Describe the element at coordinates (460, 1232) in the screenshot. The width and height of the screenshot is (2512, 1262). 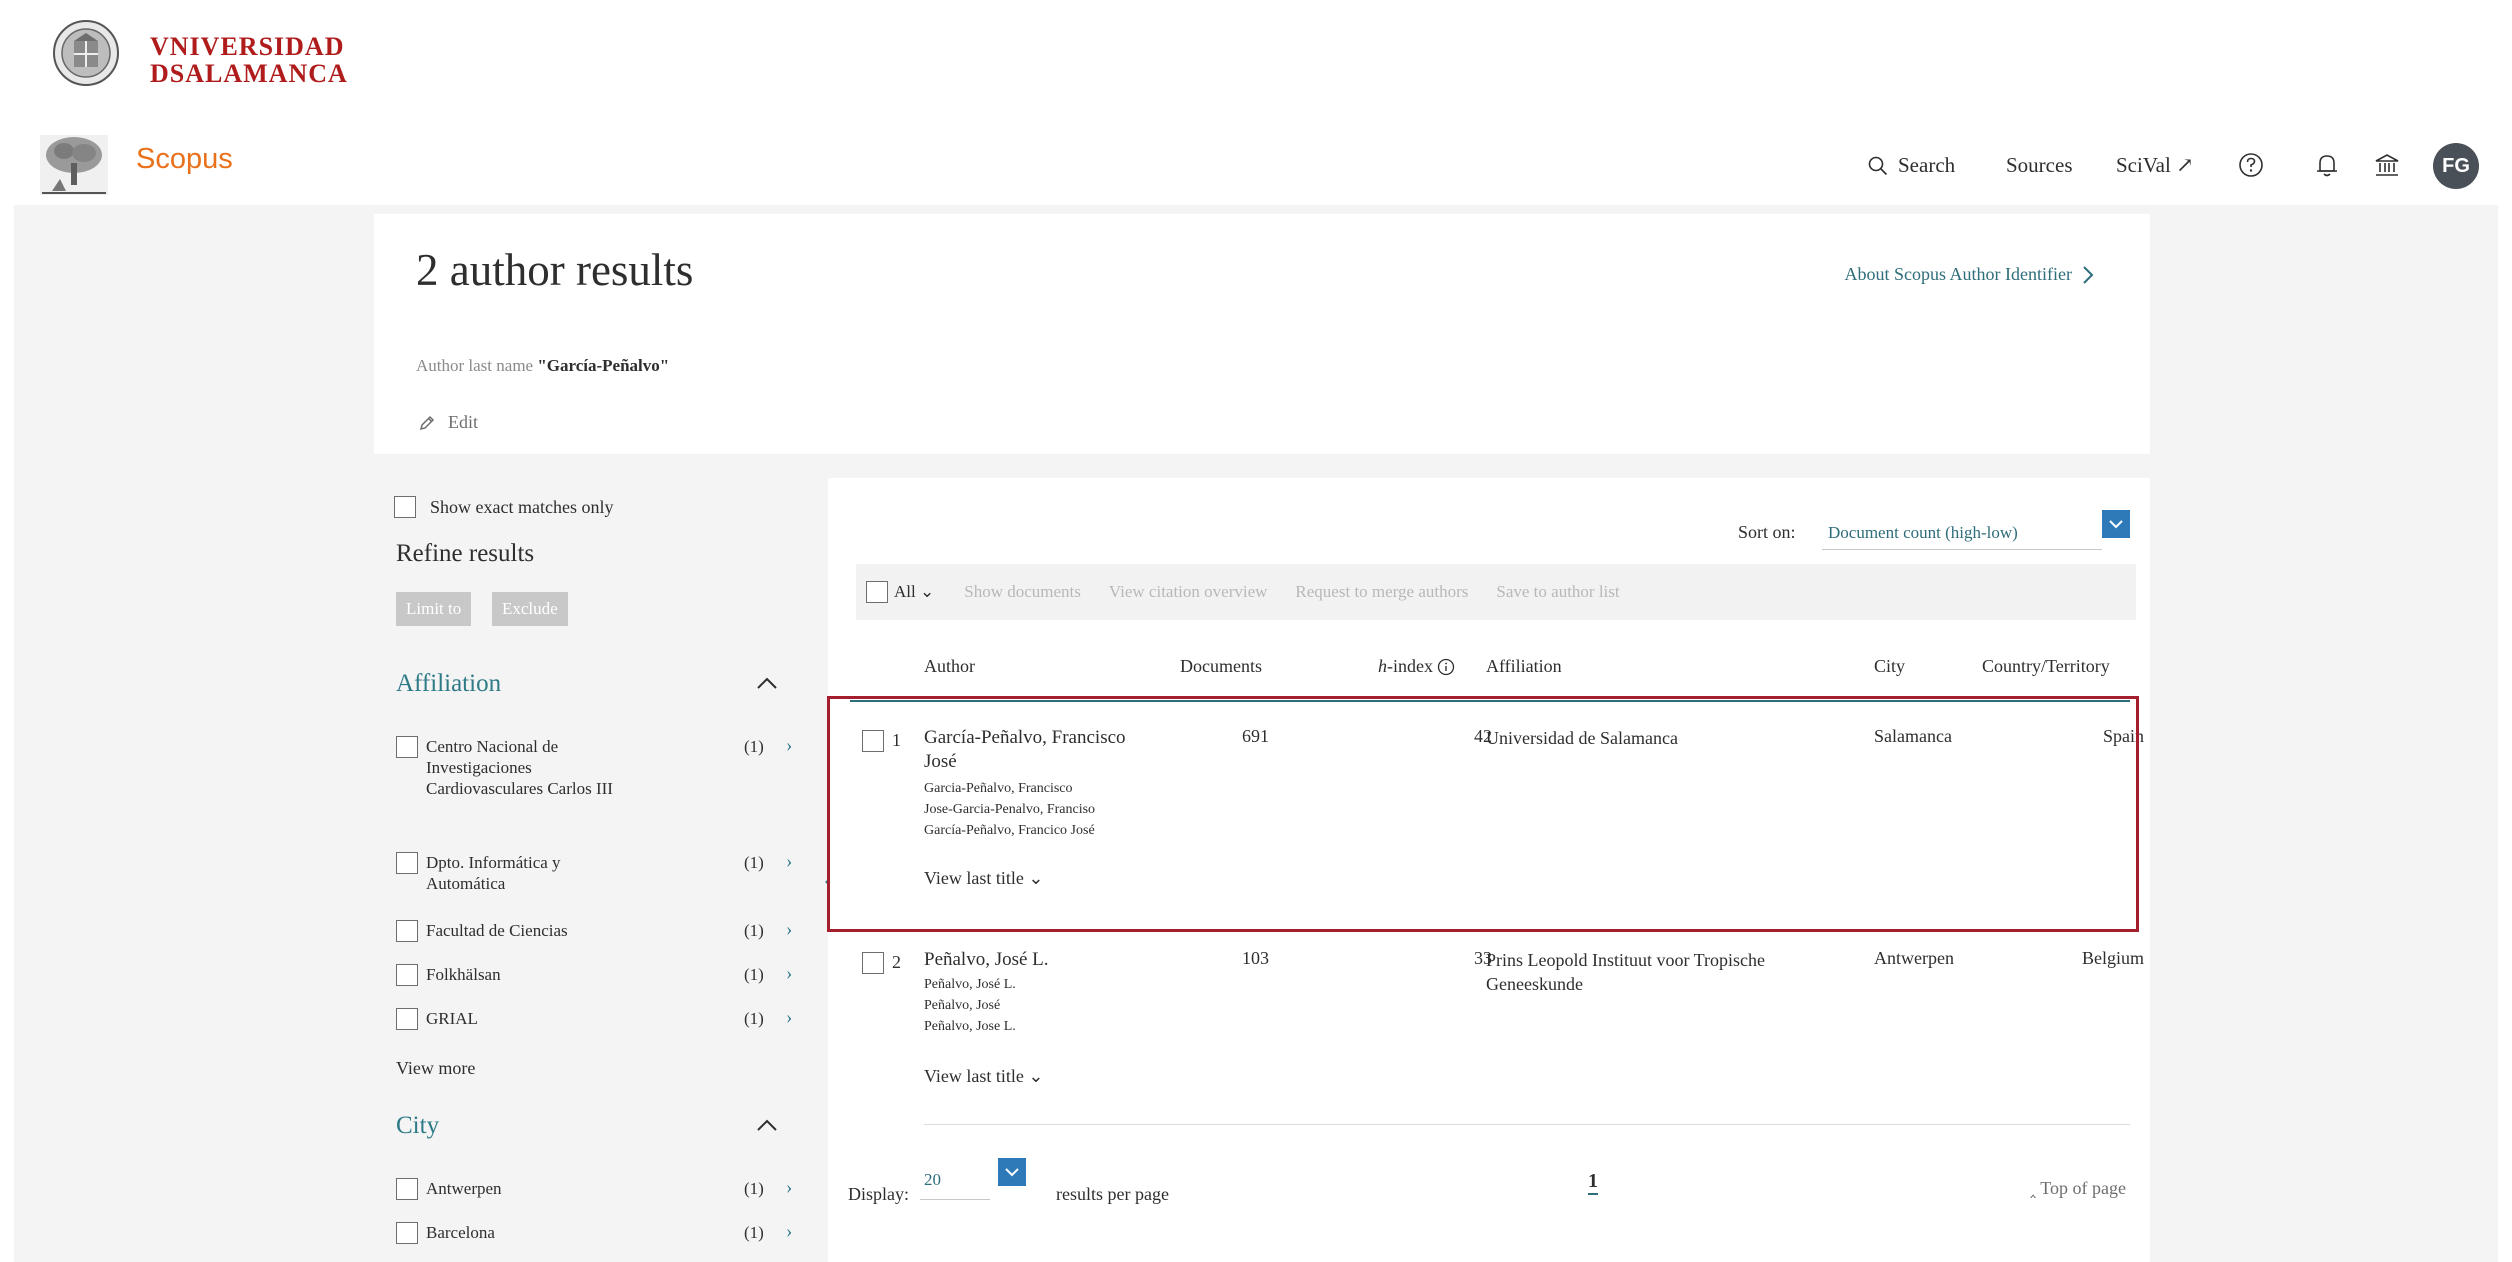
I see `facet-label: Barcelona` at that location.